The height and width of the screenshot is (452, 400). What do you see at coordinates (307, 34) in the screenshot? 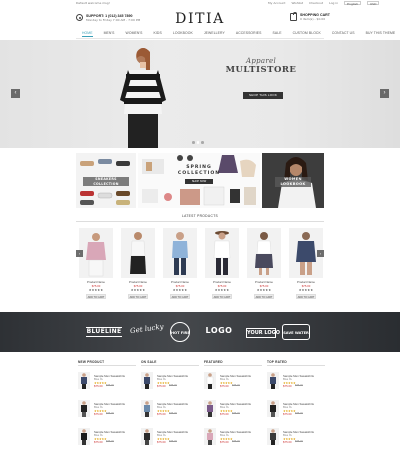
I see `nav-custom-block: CUSTOM BLOCK` at bounding box center [307, 34].